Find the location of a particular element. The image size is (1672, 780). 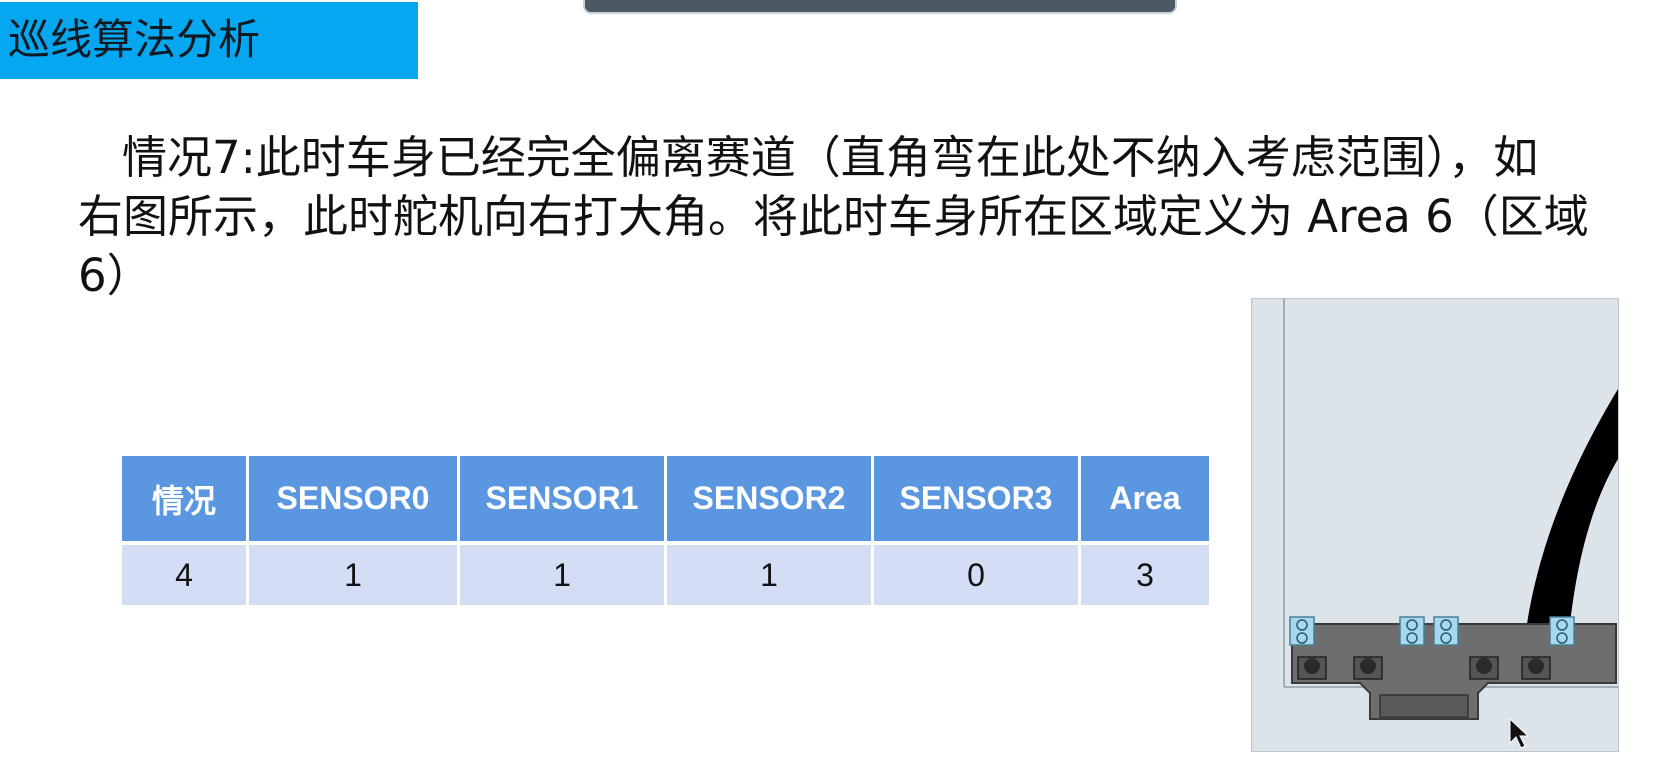

cell-sensor3: 0 is located at coordinates (976, 575).